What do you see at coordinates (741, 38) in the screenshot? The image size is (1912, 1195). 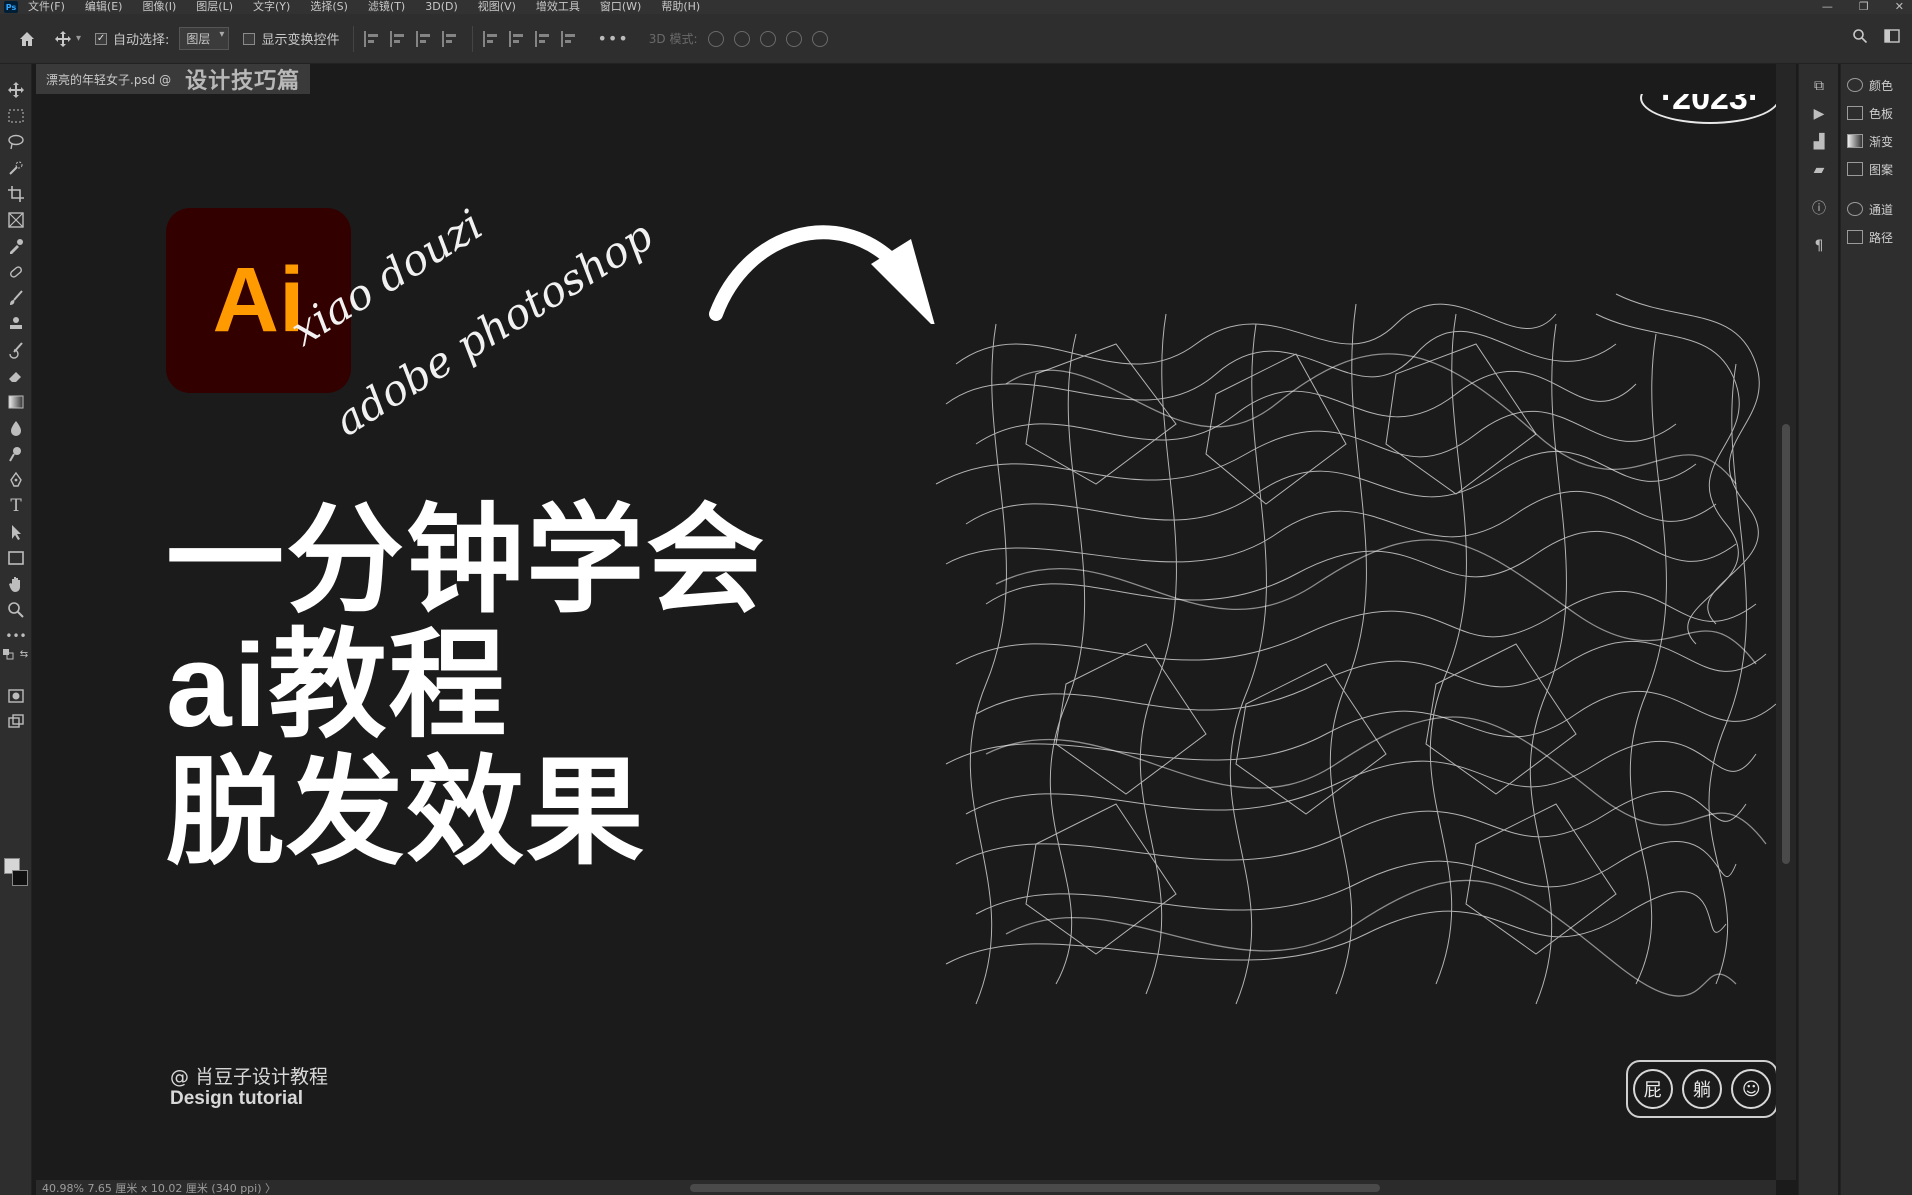 I see `roll-3d-icon` at bounding box center [741, 38].